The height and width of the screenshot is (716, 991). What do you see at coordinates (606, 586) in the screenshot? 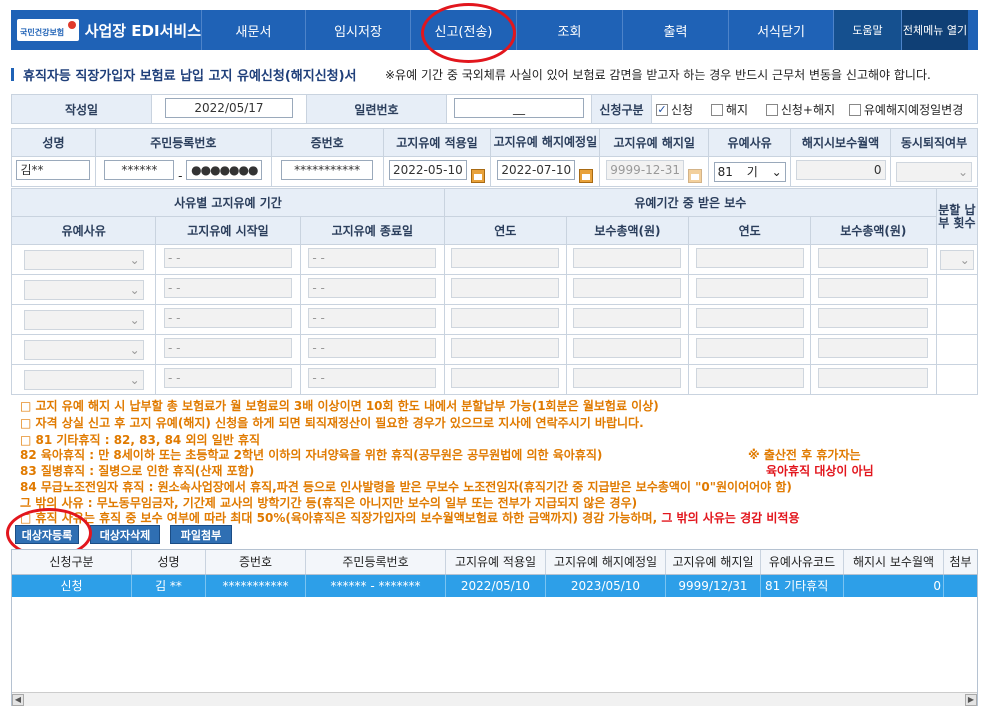
I see `cell-planned: 2023/05/10` at bounding box center [606, 586].